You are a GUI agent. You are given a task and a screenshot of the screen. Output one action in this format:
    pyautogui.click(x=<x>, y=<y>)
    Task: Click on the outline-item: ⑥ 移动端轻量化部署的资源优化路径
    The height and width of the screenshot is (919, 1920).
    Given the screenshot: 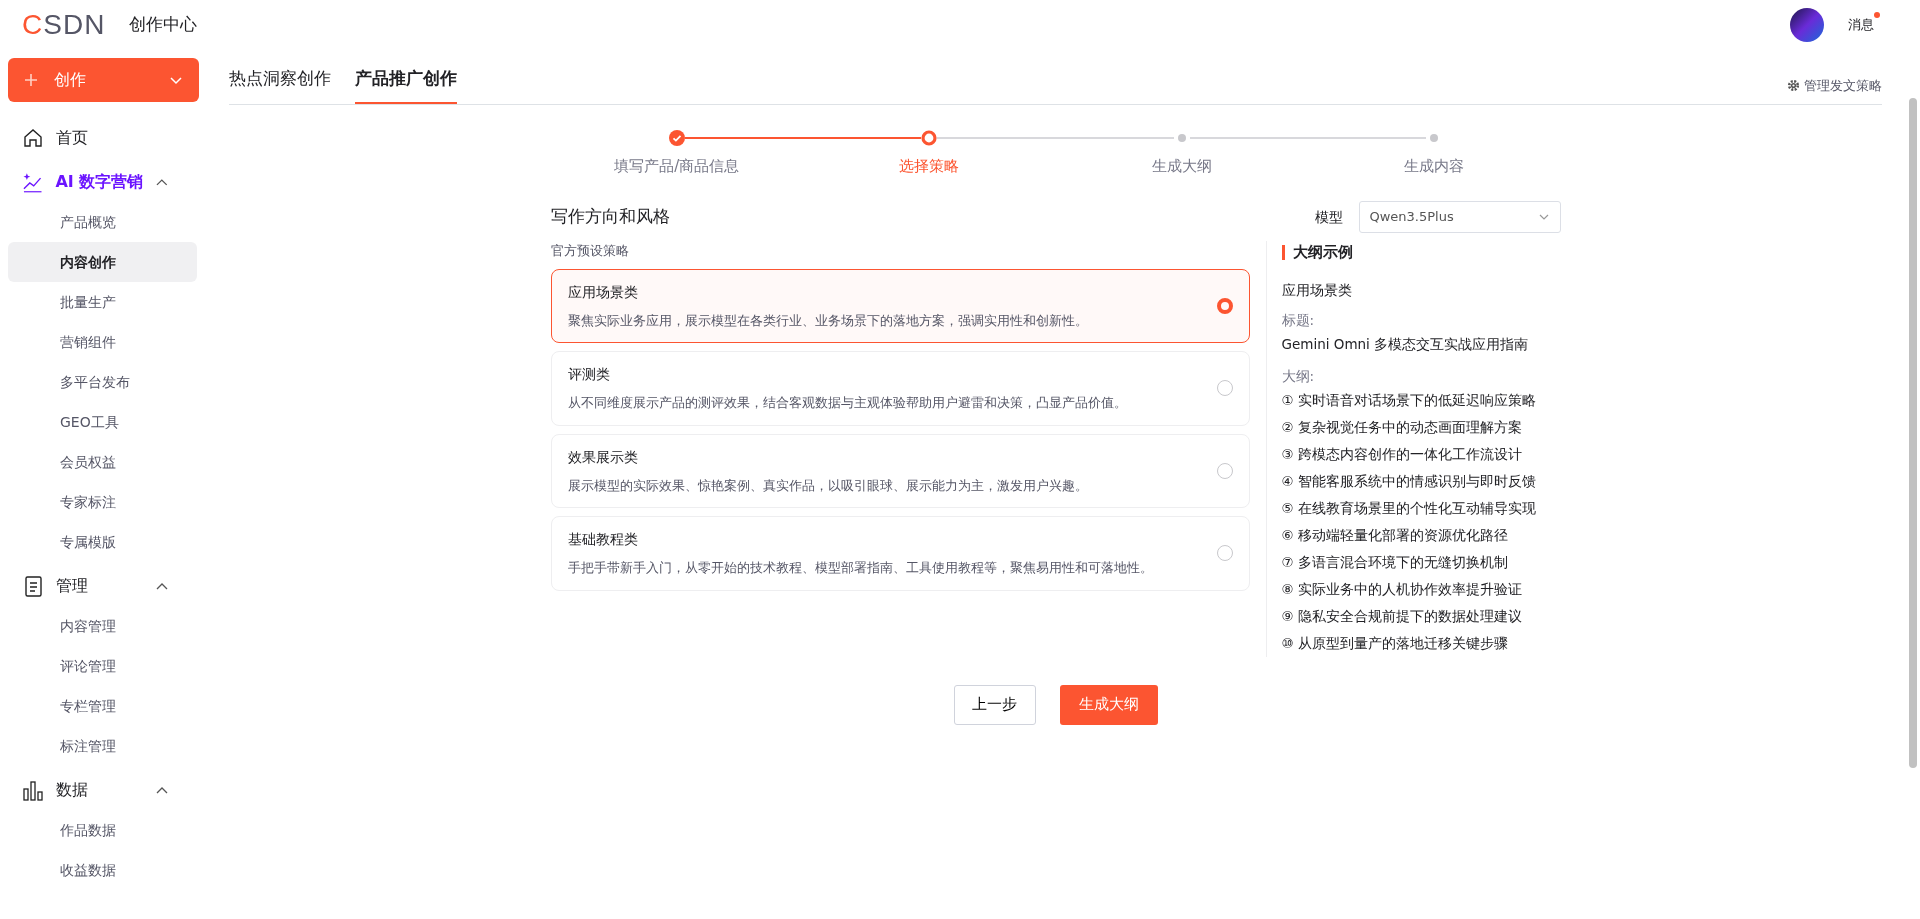 What is the action you would take?
    pyautogui.click(x=1395, y=535)
    